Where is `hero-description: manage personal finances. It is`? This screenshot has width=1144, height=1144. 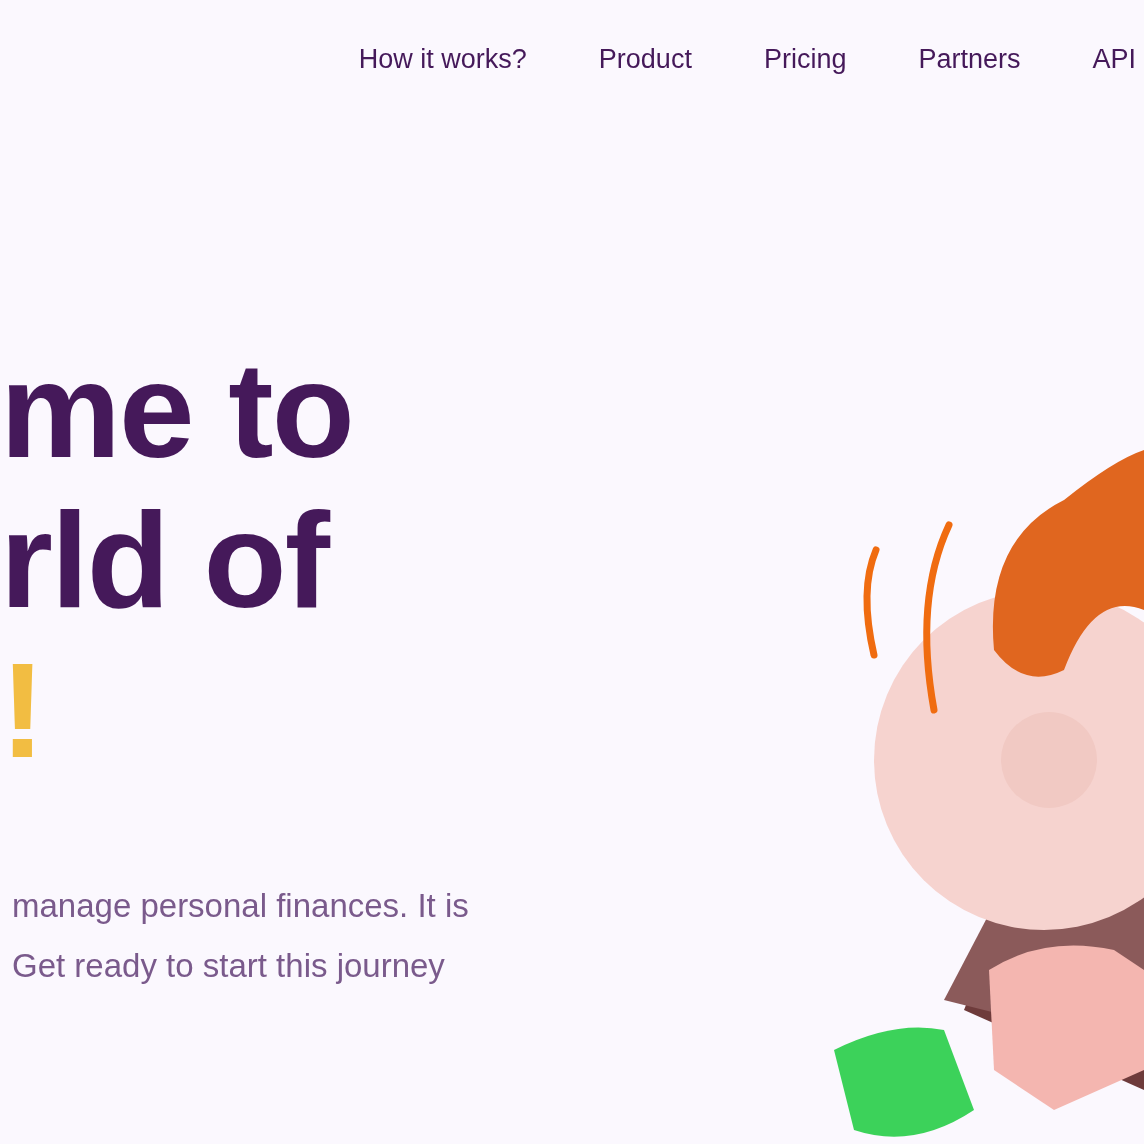
hero-description: manage personal finances. It is is located at coordinates (241, 906).